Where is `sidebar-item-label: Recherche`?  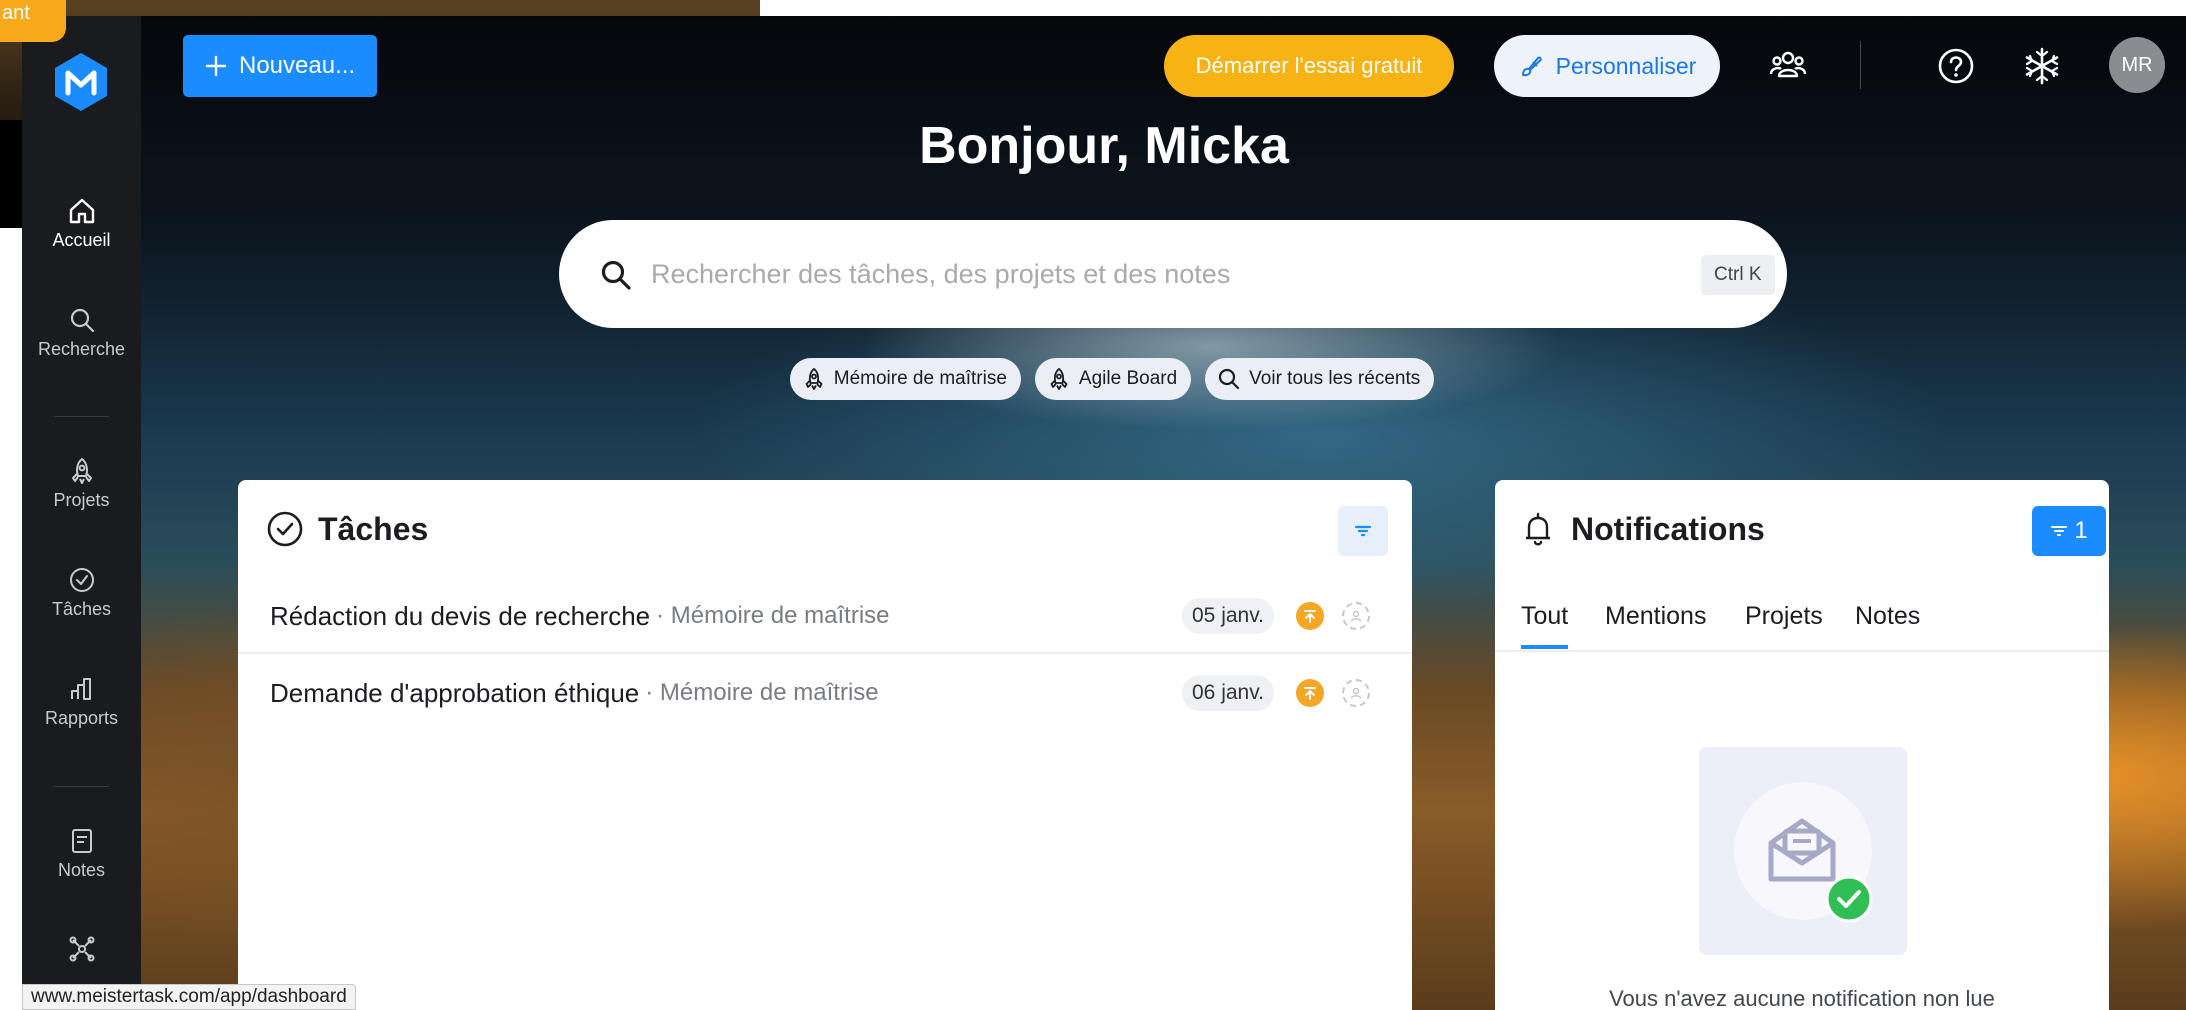 sidebar-item-label: Recherche is located at coordinates (81, 349).